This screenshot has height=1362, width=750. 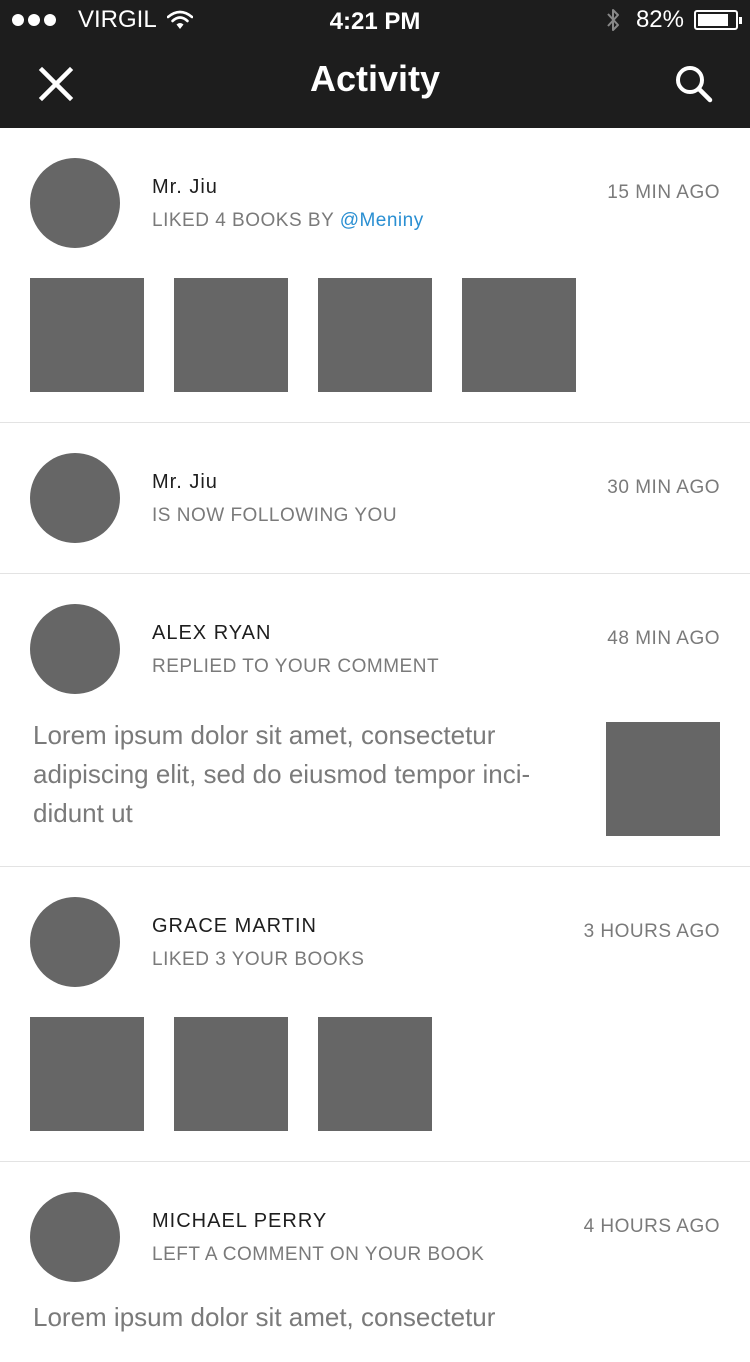 What do you see at coordinates (651, 931) in the screenshot?
I see `timestamp: 3 HOURS AGO` at bounding box center [651, 931].